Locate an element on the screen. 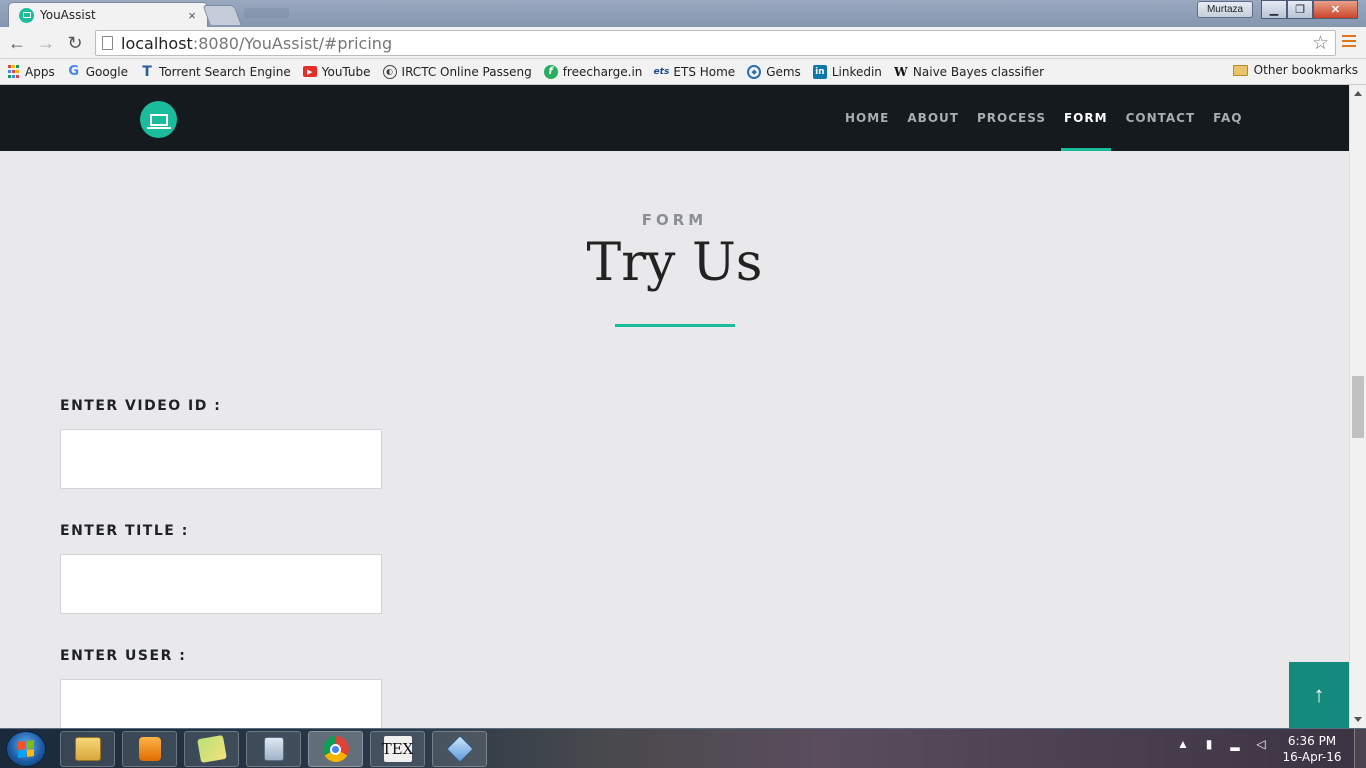  taskbar-sticky-notes is located at coordinates (211, 749).